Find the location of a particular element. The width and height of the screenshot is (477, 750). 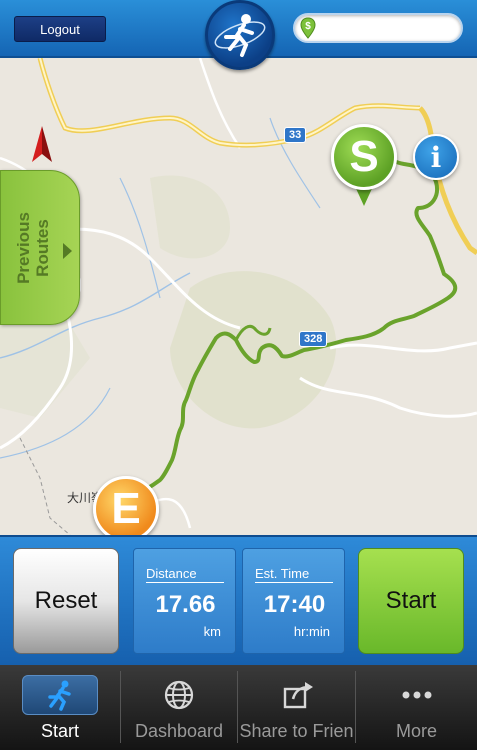

tab-share: Share to Frien is located at coordinates (296, 707).